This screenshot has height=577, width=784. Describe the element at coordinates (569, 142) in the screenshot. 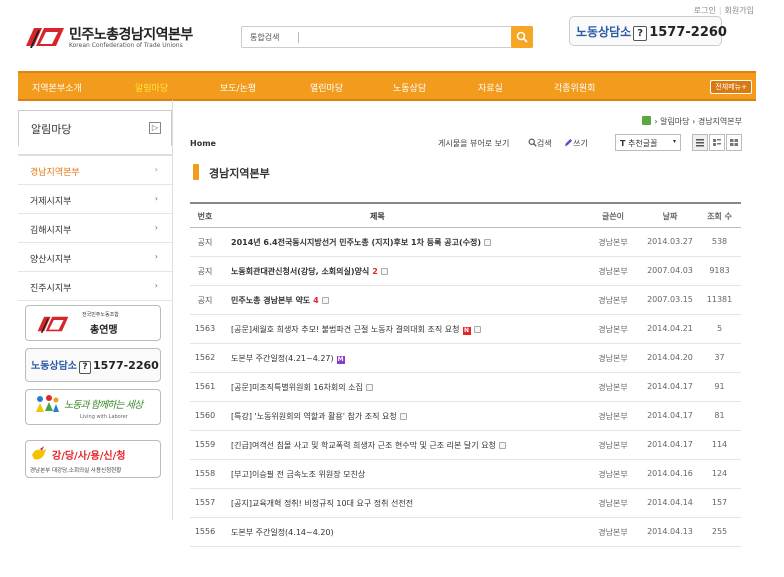

I see `pencil-icon` at that location.